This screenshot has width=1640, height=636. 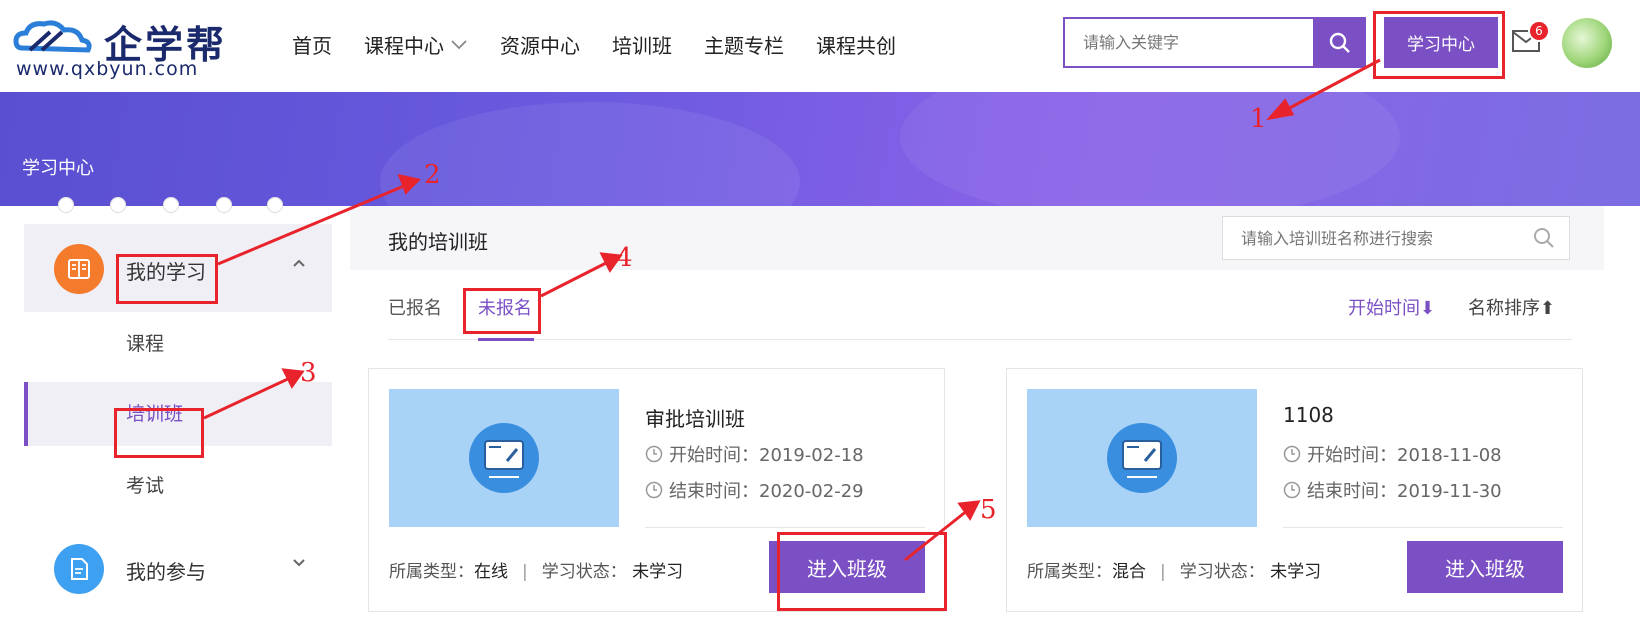 What do you see at coordinates (695, 417) in the screenshot?
I see `card-title: 审批培训班` at bounding box center [695, 417].